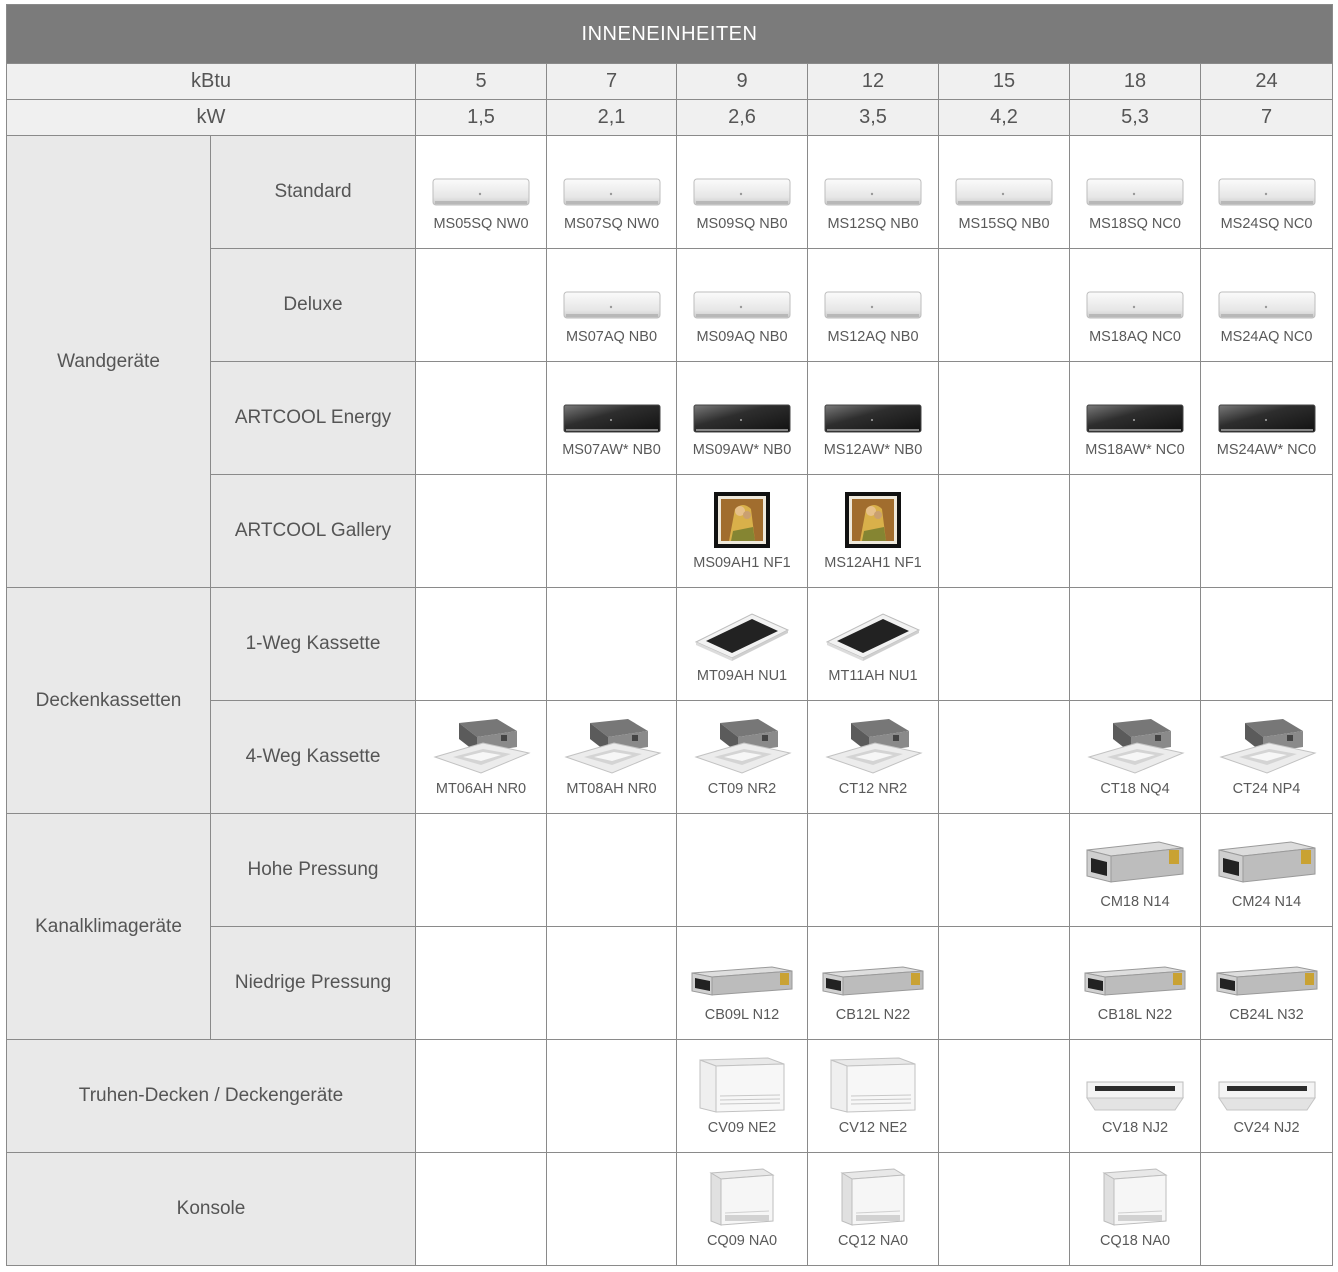 The width and height of the screenshot is (1338, 1272). What do you see at coordinates (1135, 117) in the screenshot?
I see `kw-value: 5,3` at bounding box center [1135, 117].